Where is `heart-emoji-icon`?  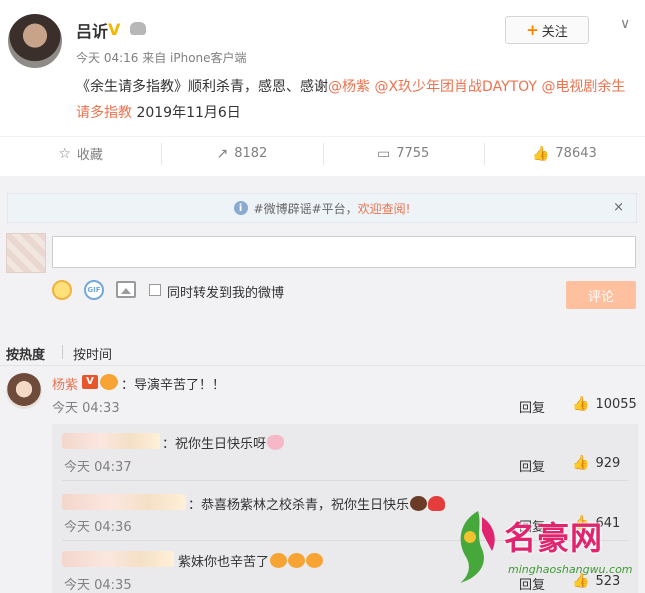 heart-emoji-icon is located at coordinates (437, 503).